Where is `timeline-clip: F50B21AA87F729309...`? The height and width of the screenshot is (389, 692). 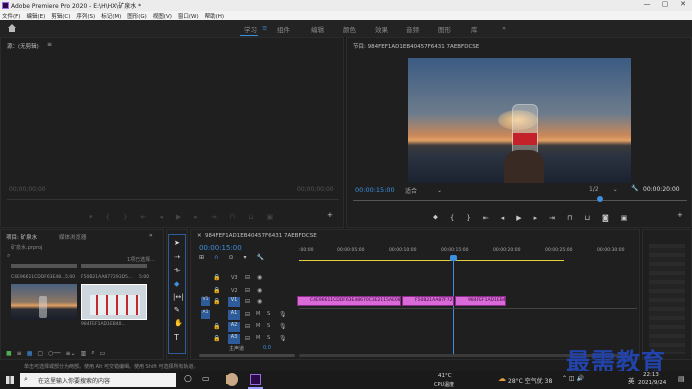
timeline-clip: F50B21AA87F729309... is located at coordinates (428, 301).